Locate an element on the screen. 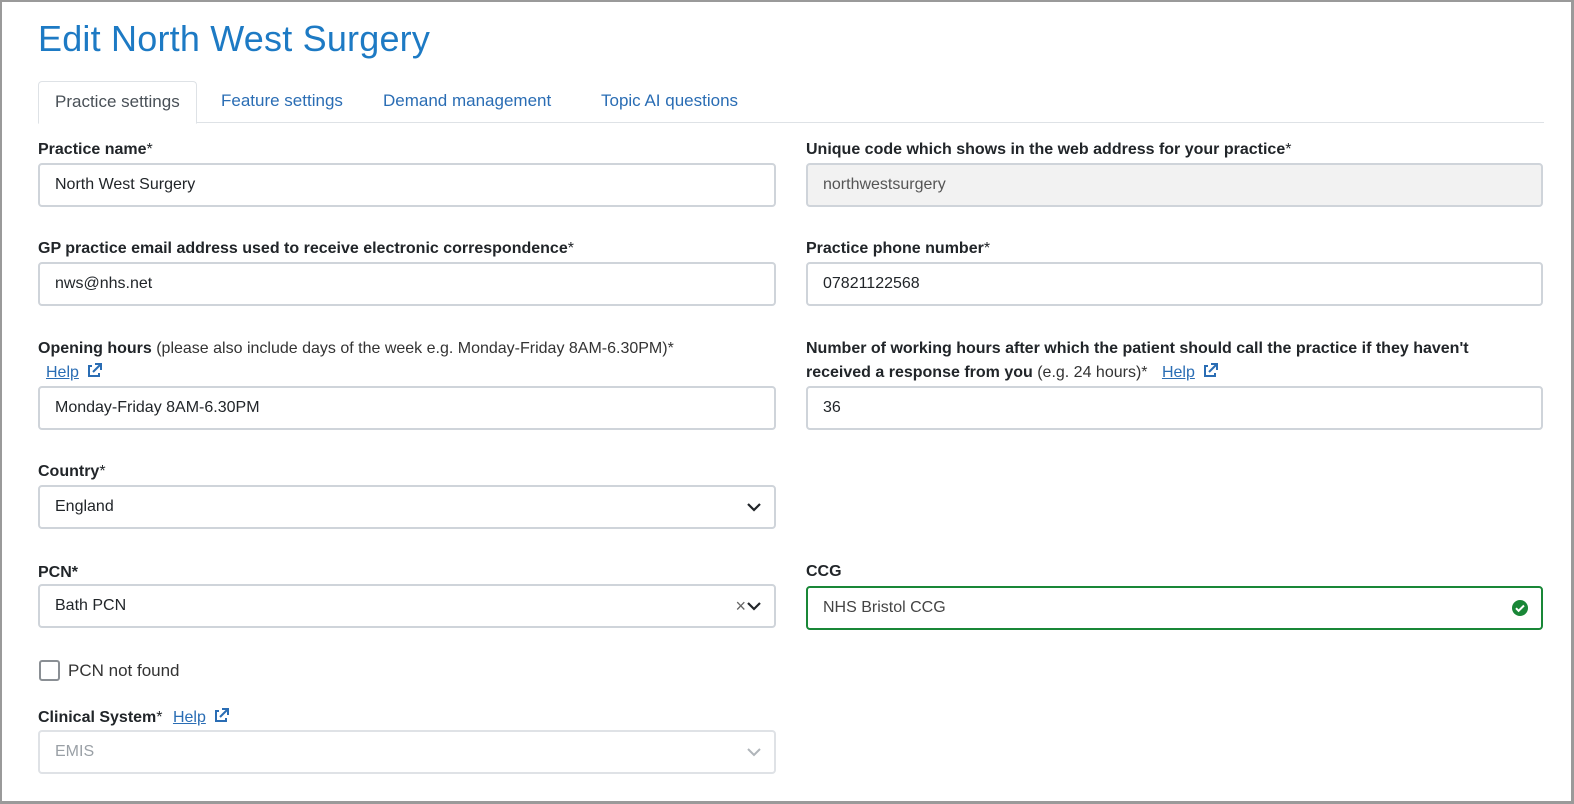 The height and width of the screenshot is (804, 1574). opening-hours-help: Help is located at coordinates (74, 373).